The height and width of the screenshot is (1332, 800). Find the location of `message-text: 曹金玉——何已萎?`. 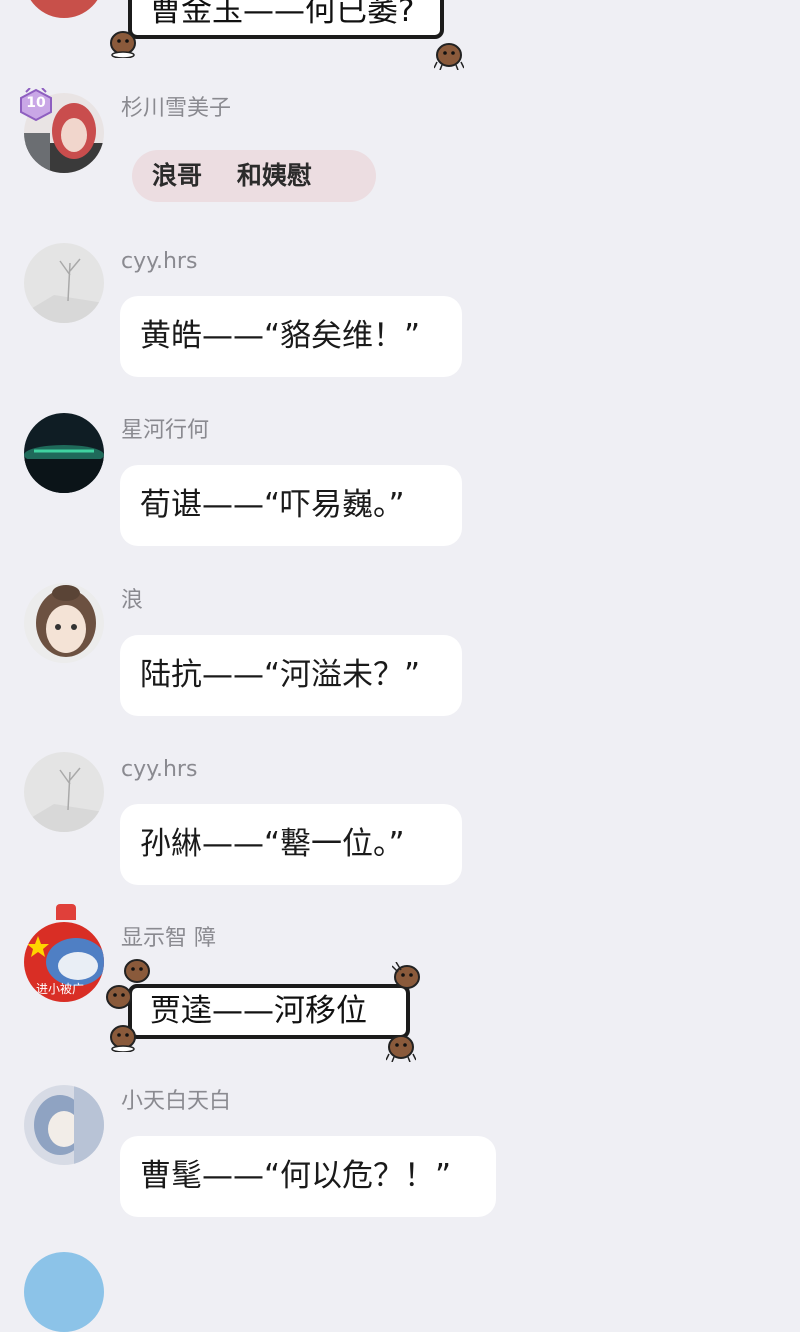

message-text: 曹金玉——何已萎? is located at coordinates (282, 14).